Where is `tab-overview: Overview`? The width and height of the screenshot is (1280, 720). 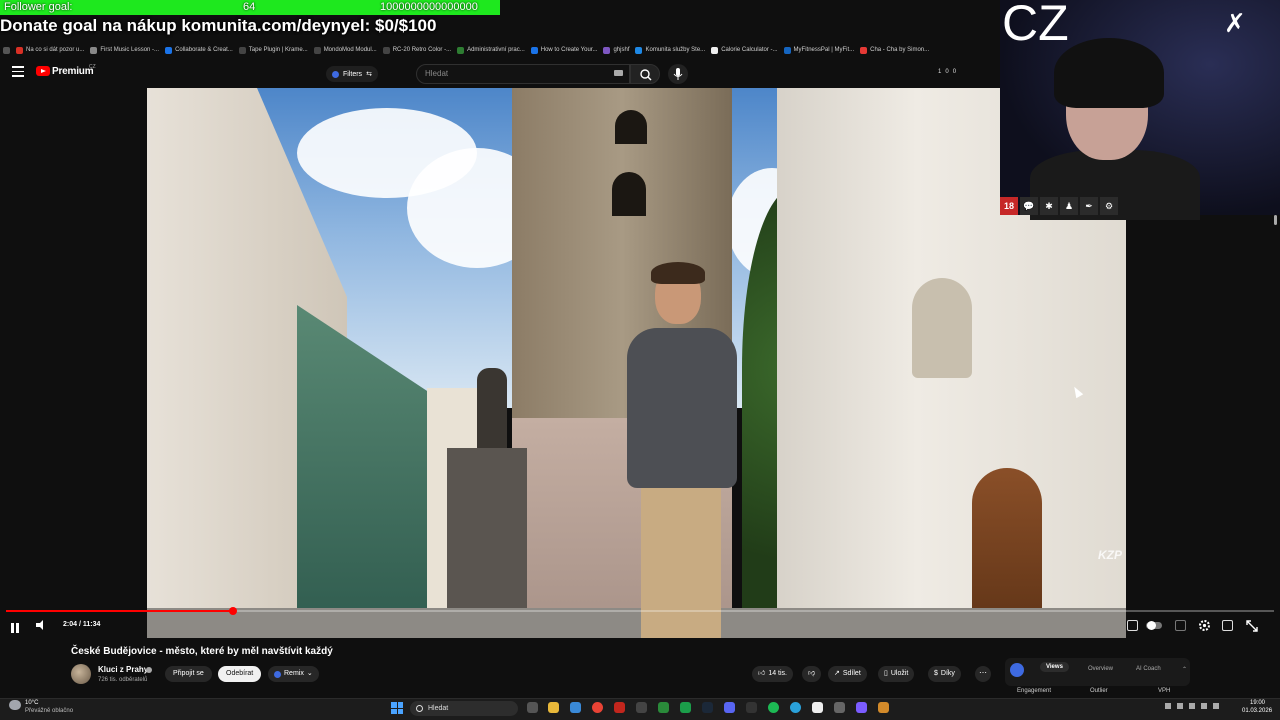
tab-overview: Overview is located at coordinates (1100, 669).